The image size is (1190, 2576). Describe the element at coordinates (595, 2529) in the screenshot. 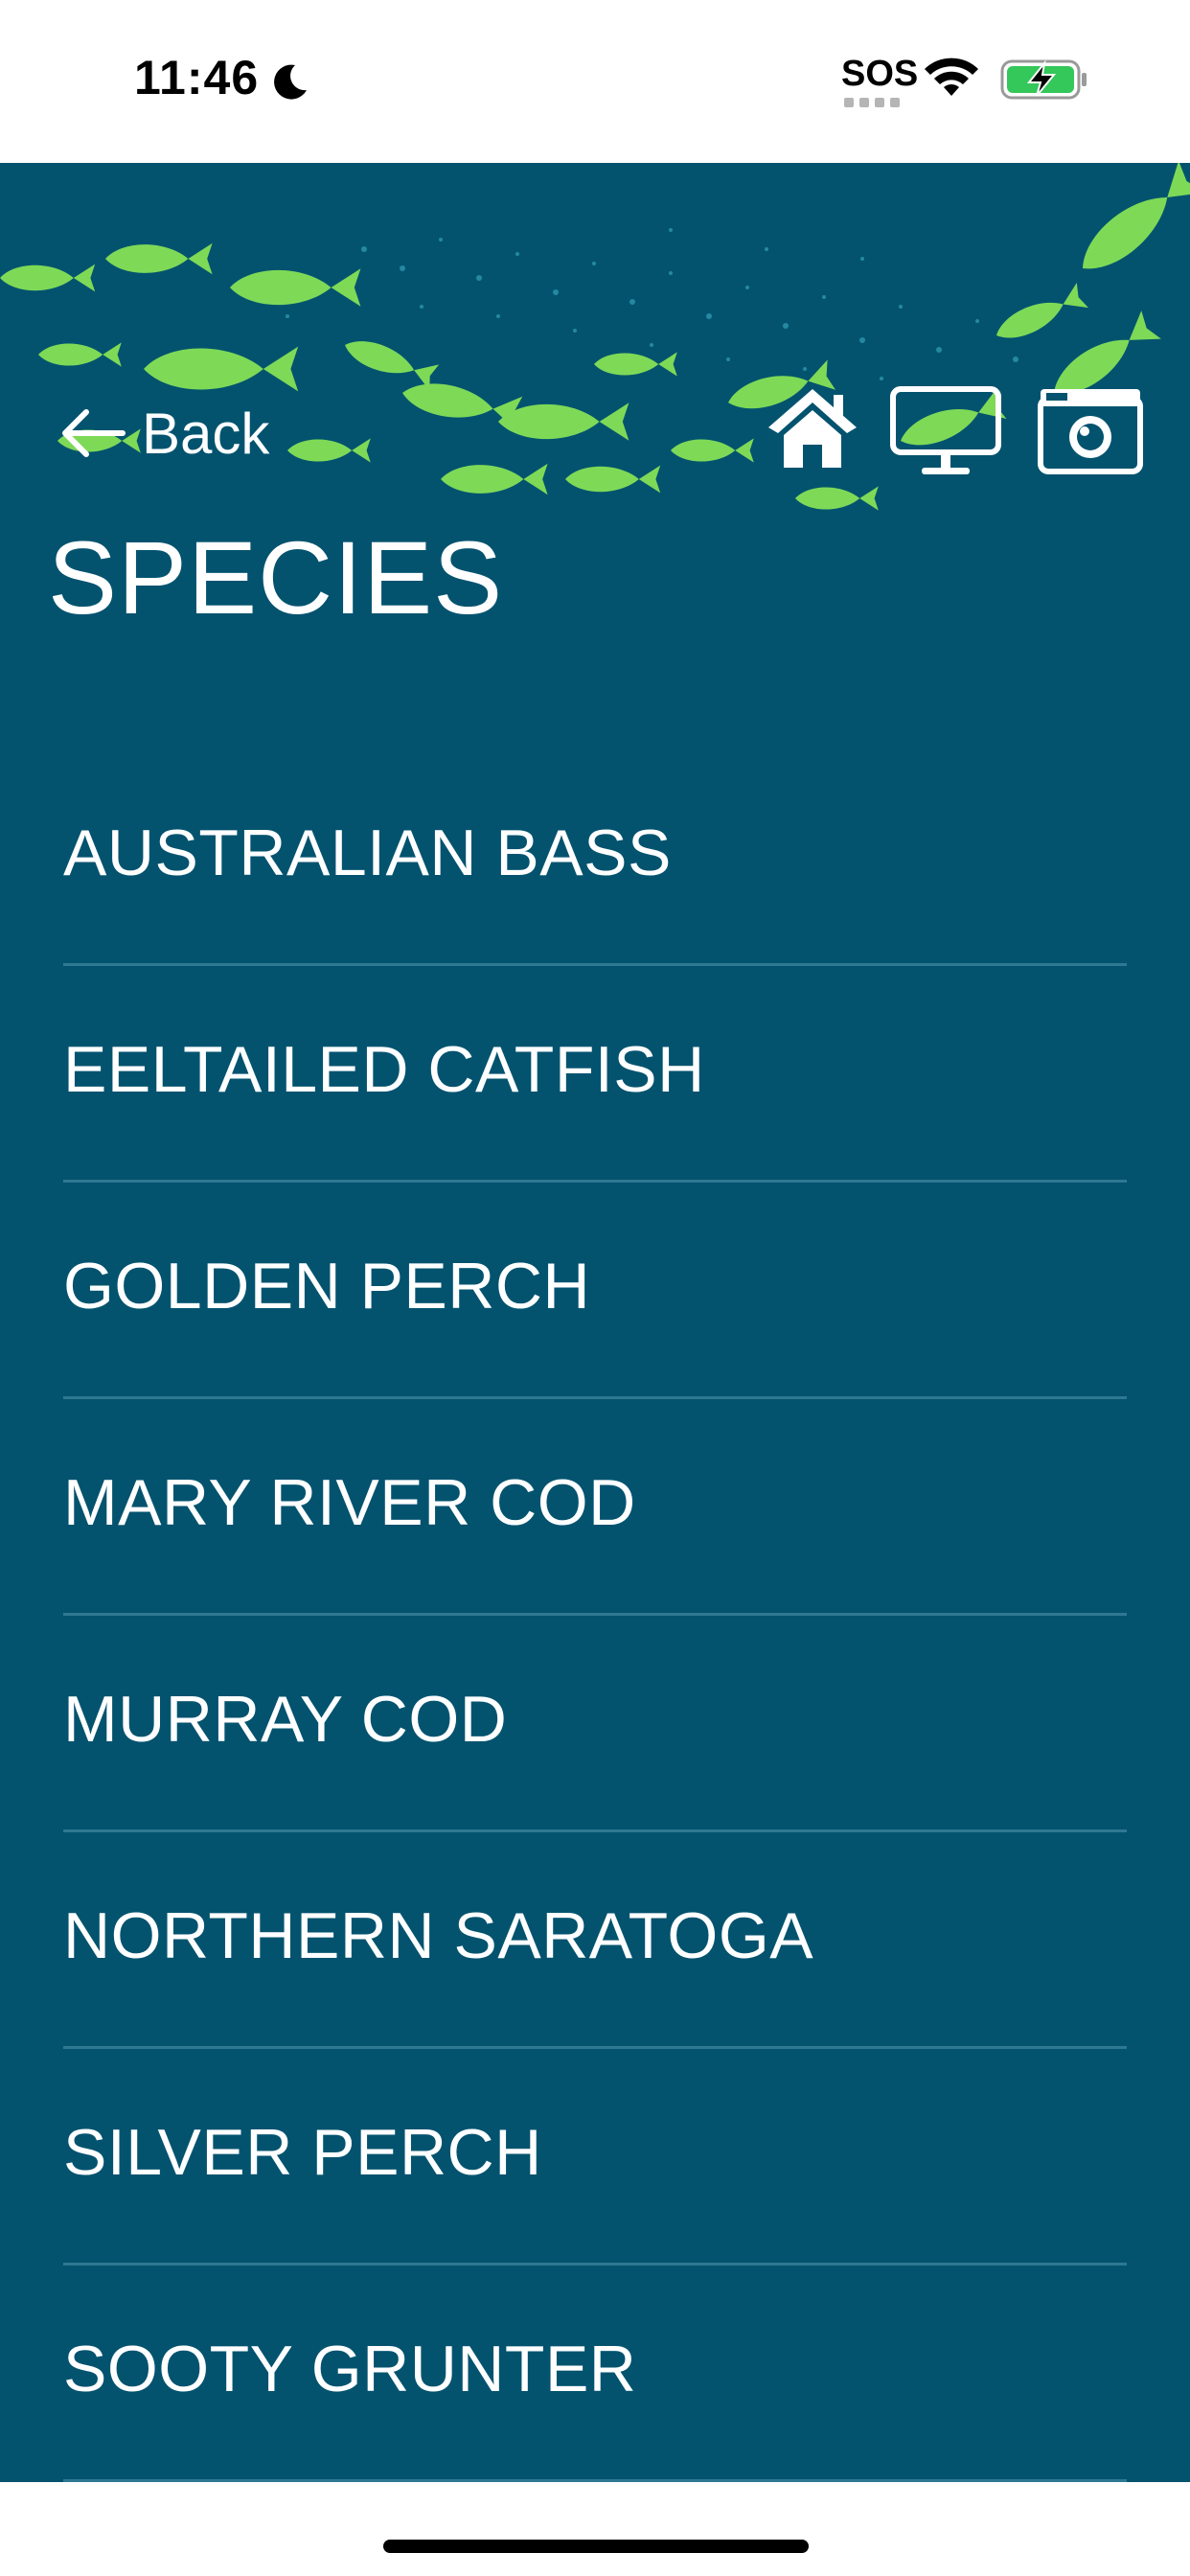

I see `home-indicator-area` at that location.